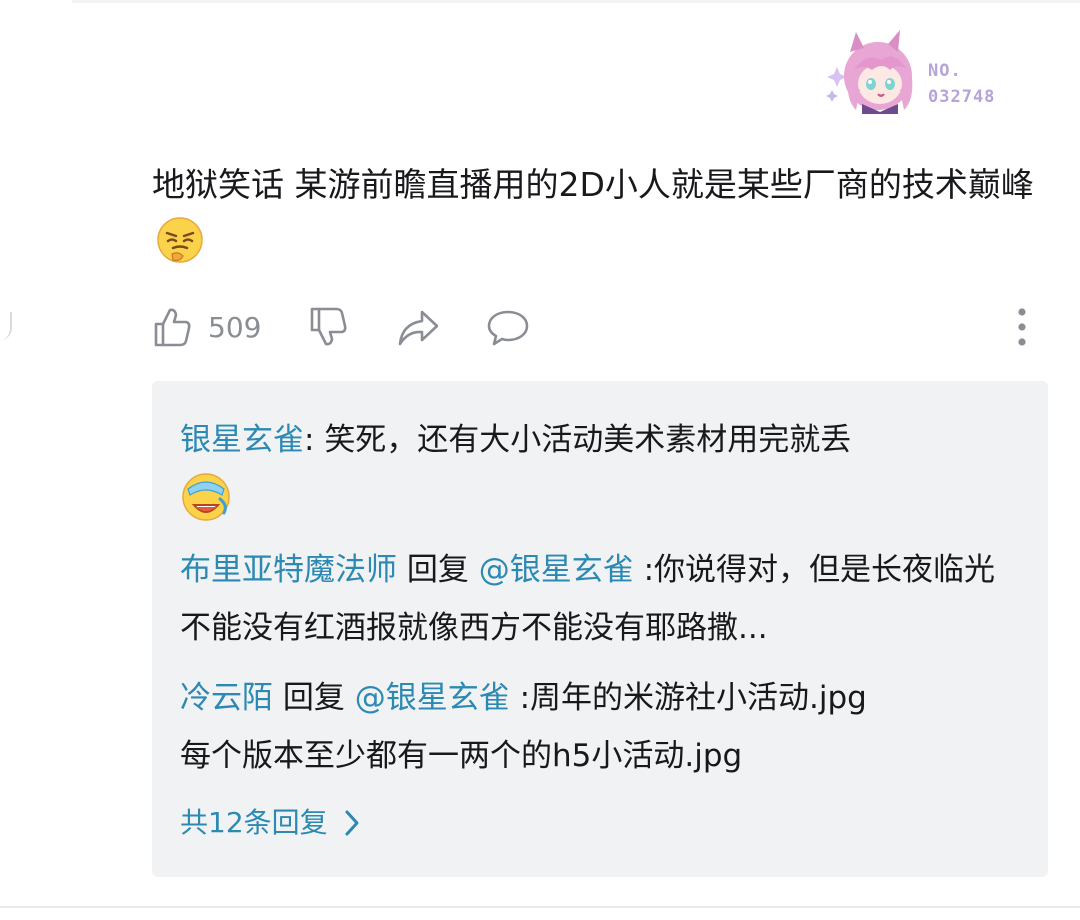  I want to click on crying-laughing-emoji-icon, so click(206, 497).